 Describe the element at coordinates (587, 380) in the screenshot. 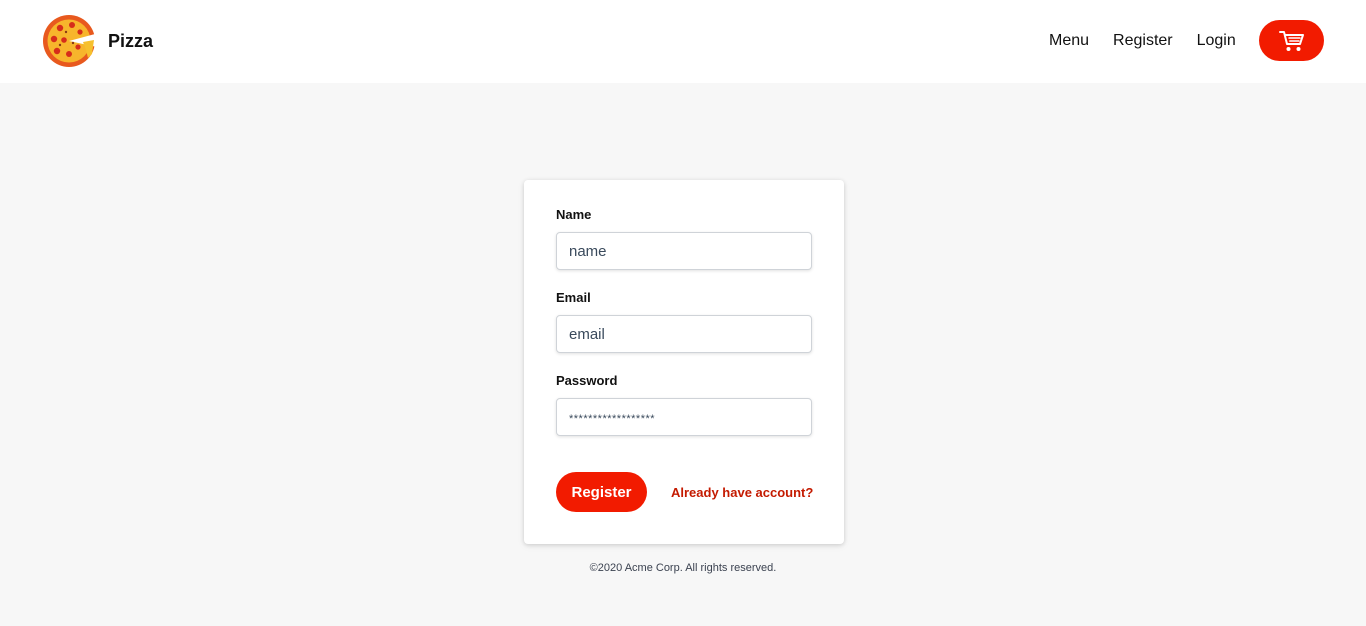

I see `password-label: Password` at that location.